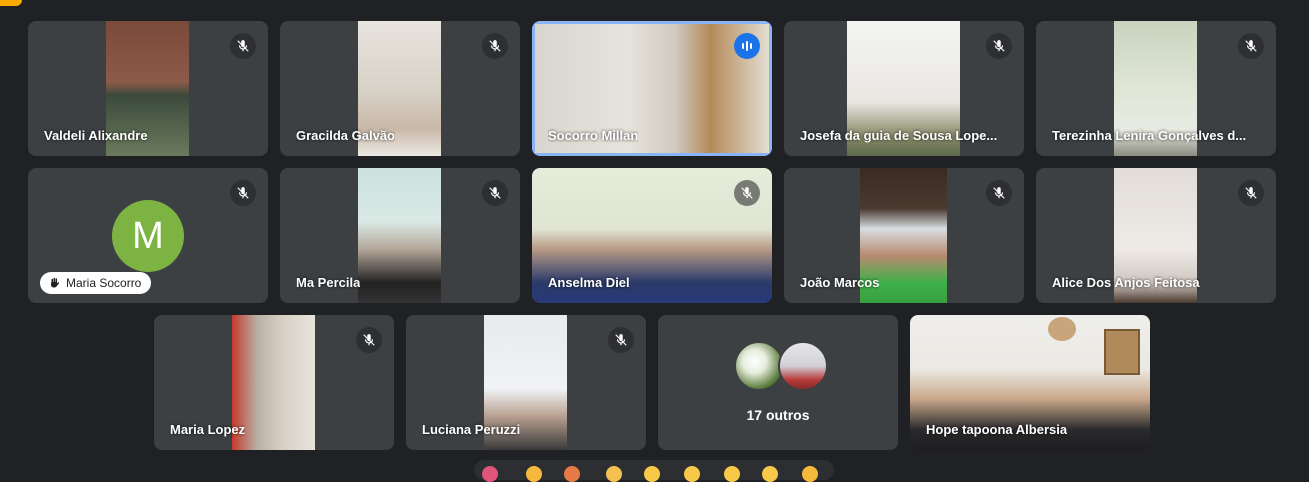  I want to click on participant-tile-gracilda: Gracilda Galvão, so click(400, 88).